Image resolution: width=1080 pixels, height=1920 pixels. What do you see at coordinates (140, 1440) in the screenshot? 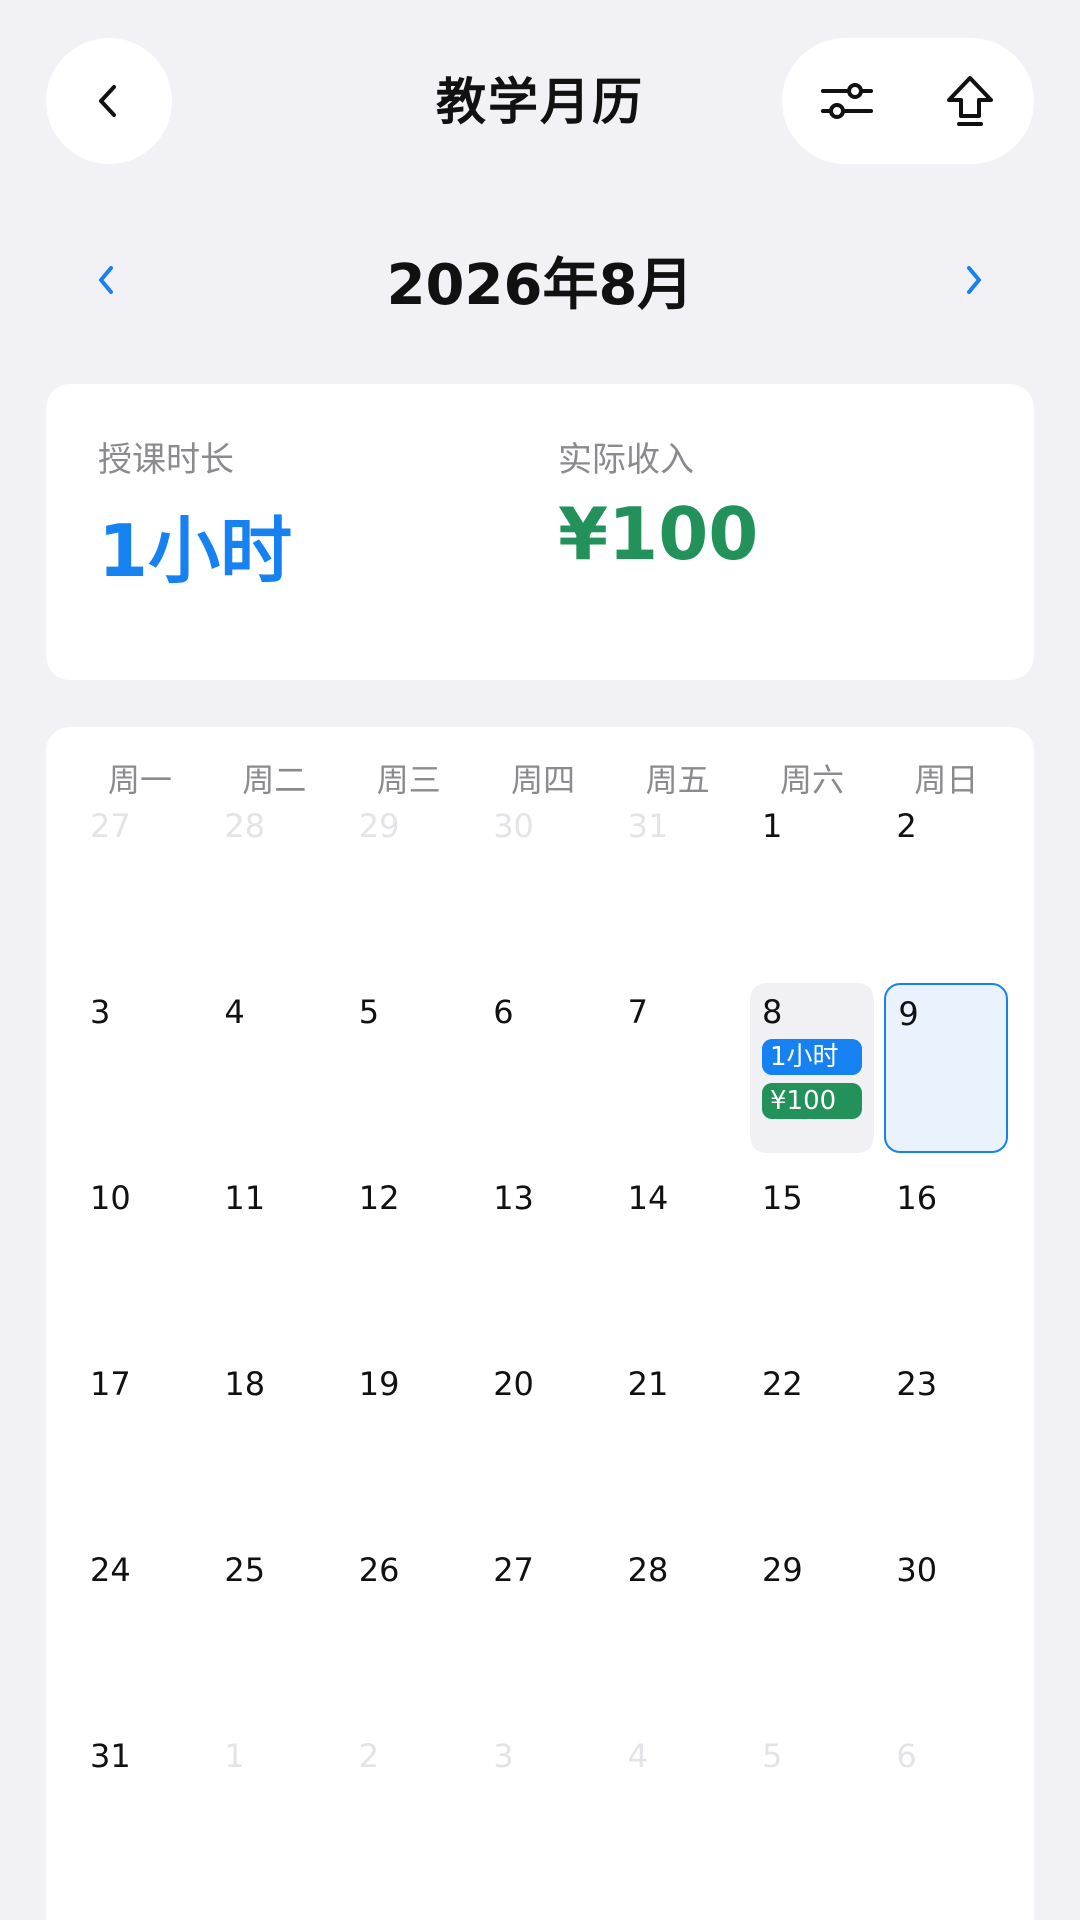
I see `calendar-day-cell: 17` at bounding box center [140, 1440].